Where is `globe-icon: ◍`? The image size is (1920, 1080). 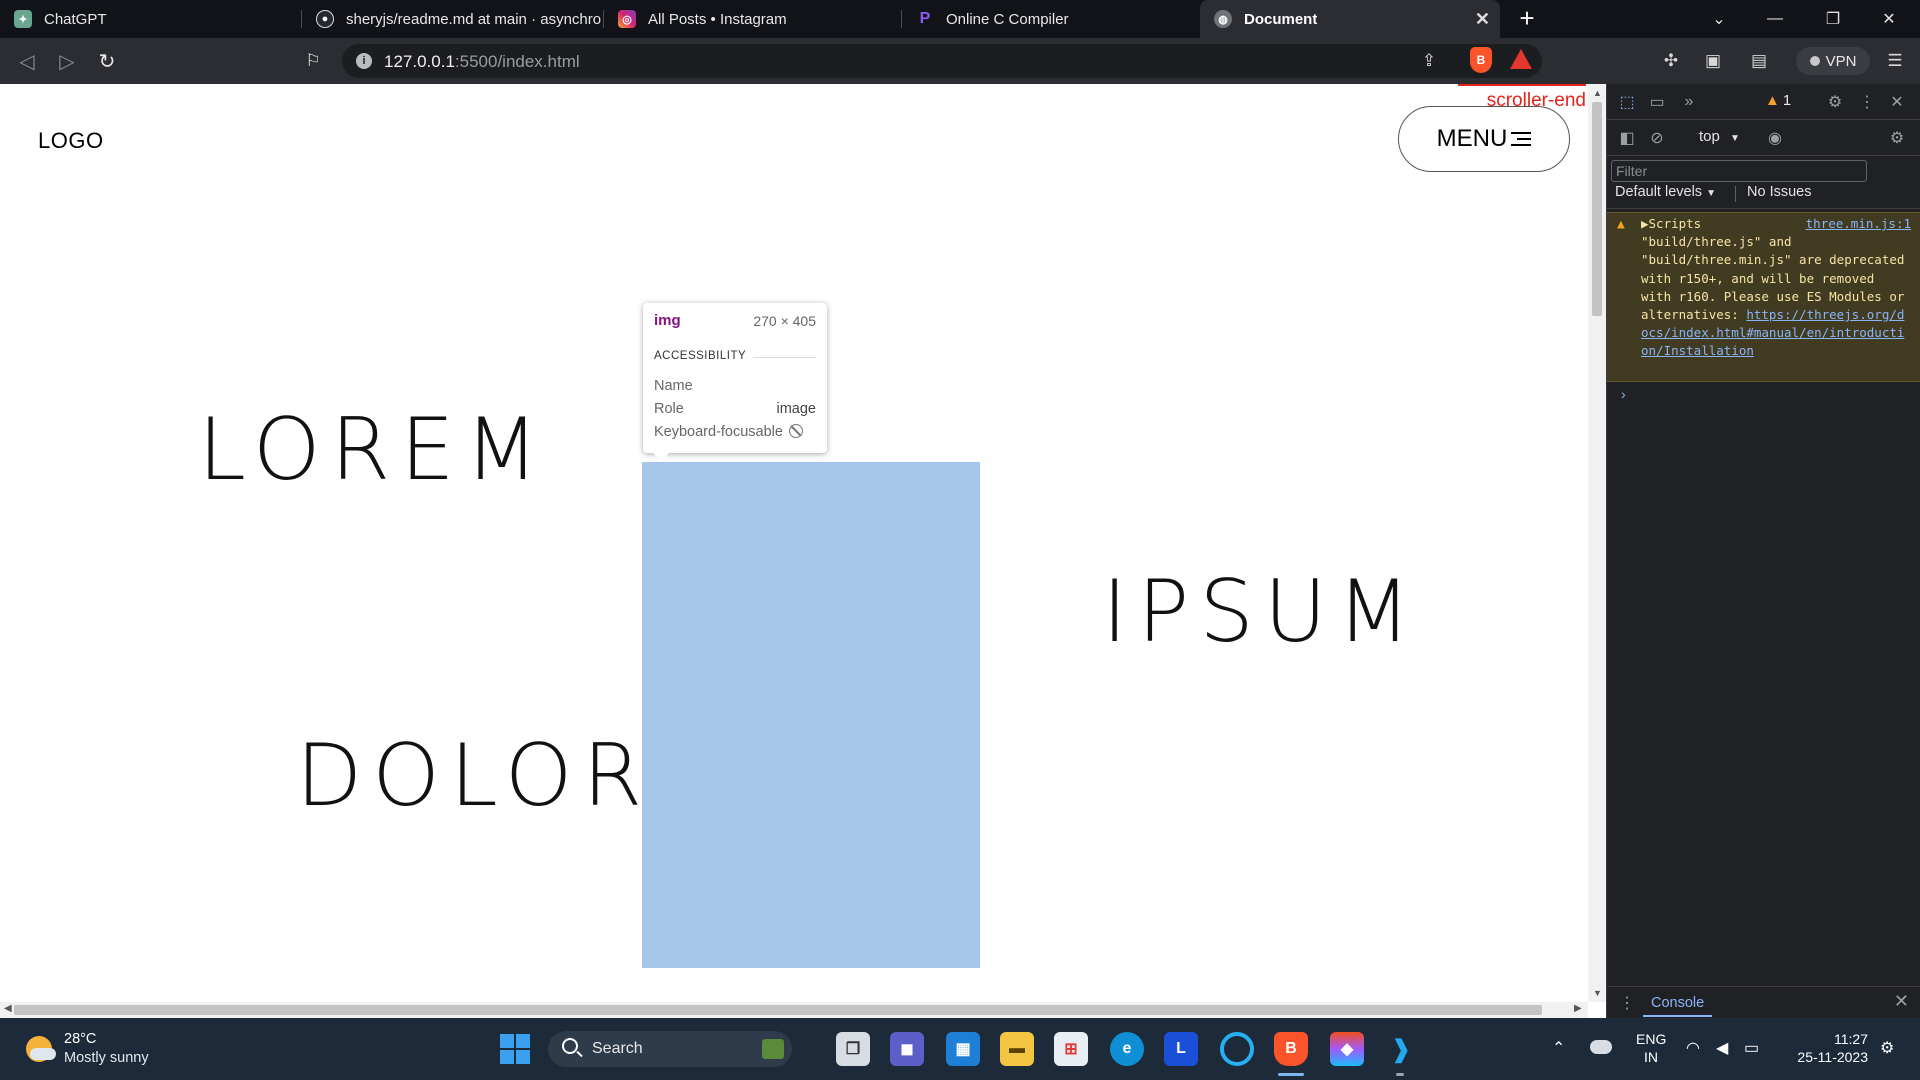
globe-icon: ◍ is located at coordinates (1223, 19).